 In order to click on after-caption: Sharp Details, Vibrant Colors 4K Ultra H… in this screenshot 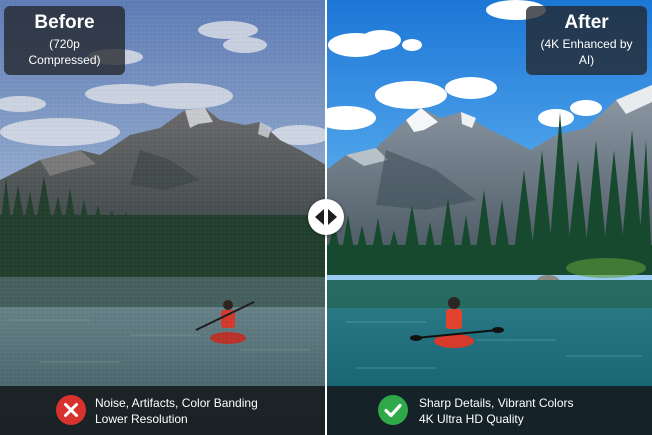, I will do `click(489, 410)`.